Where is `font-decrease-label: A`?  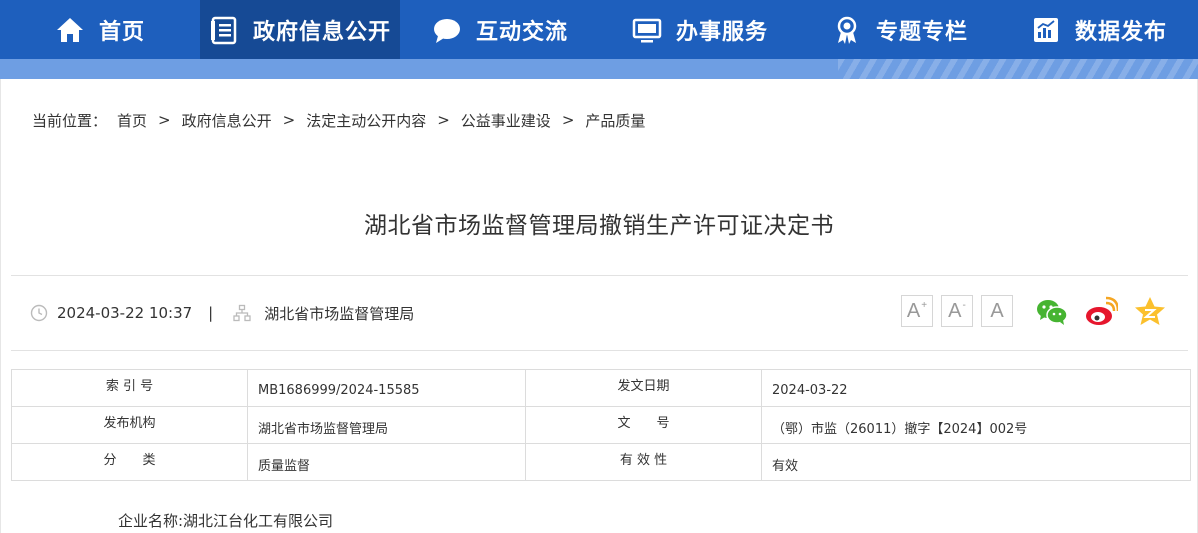
font-decrease-label: A is located at coordinates (955, 310).